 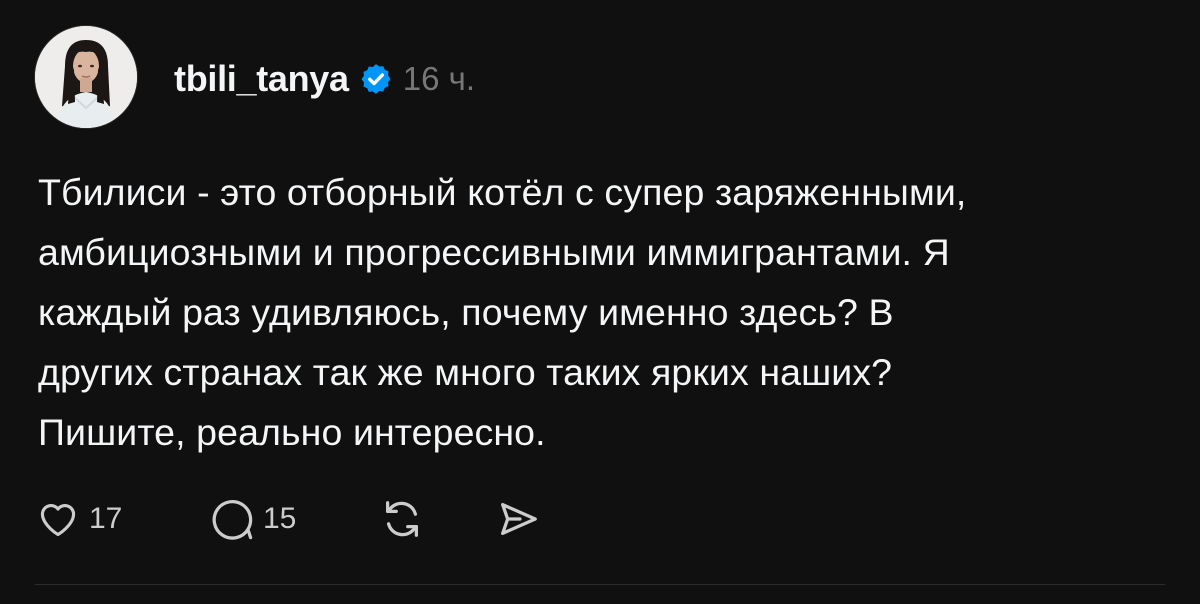 I want to click on avatar, so click(x=86, y=77).